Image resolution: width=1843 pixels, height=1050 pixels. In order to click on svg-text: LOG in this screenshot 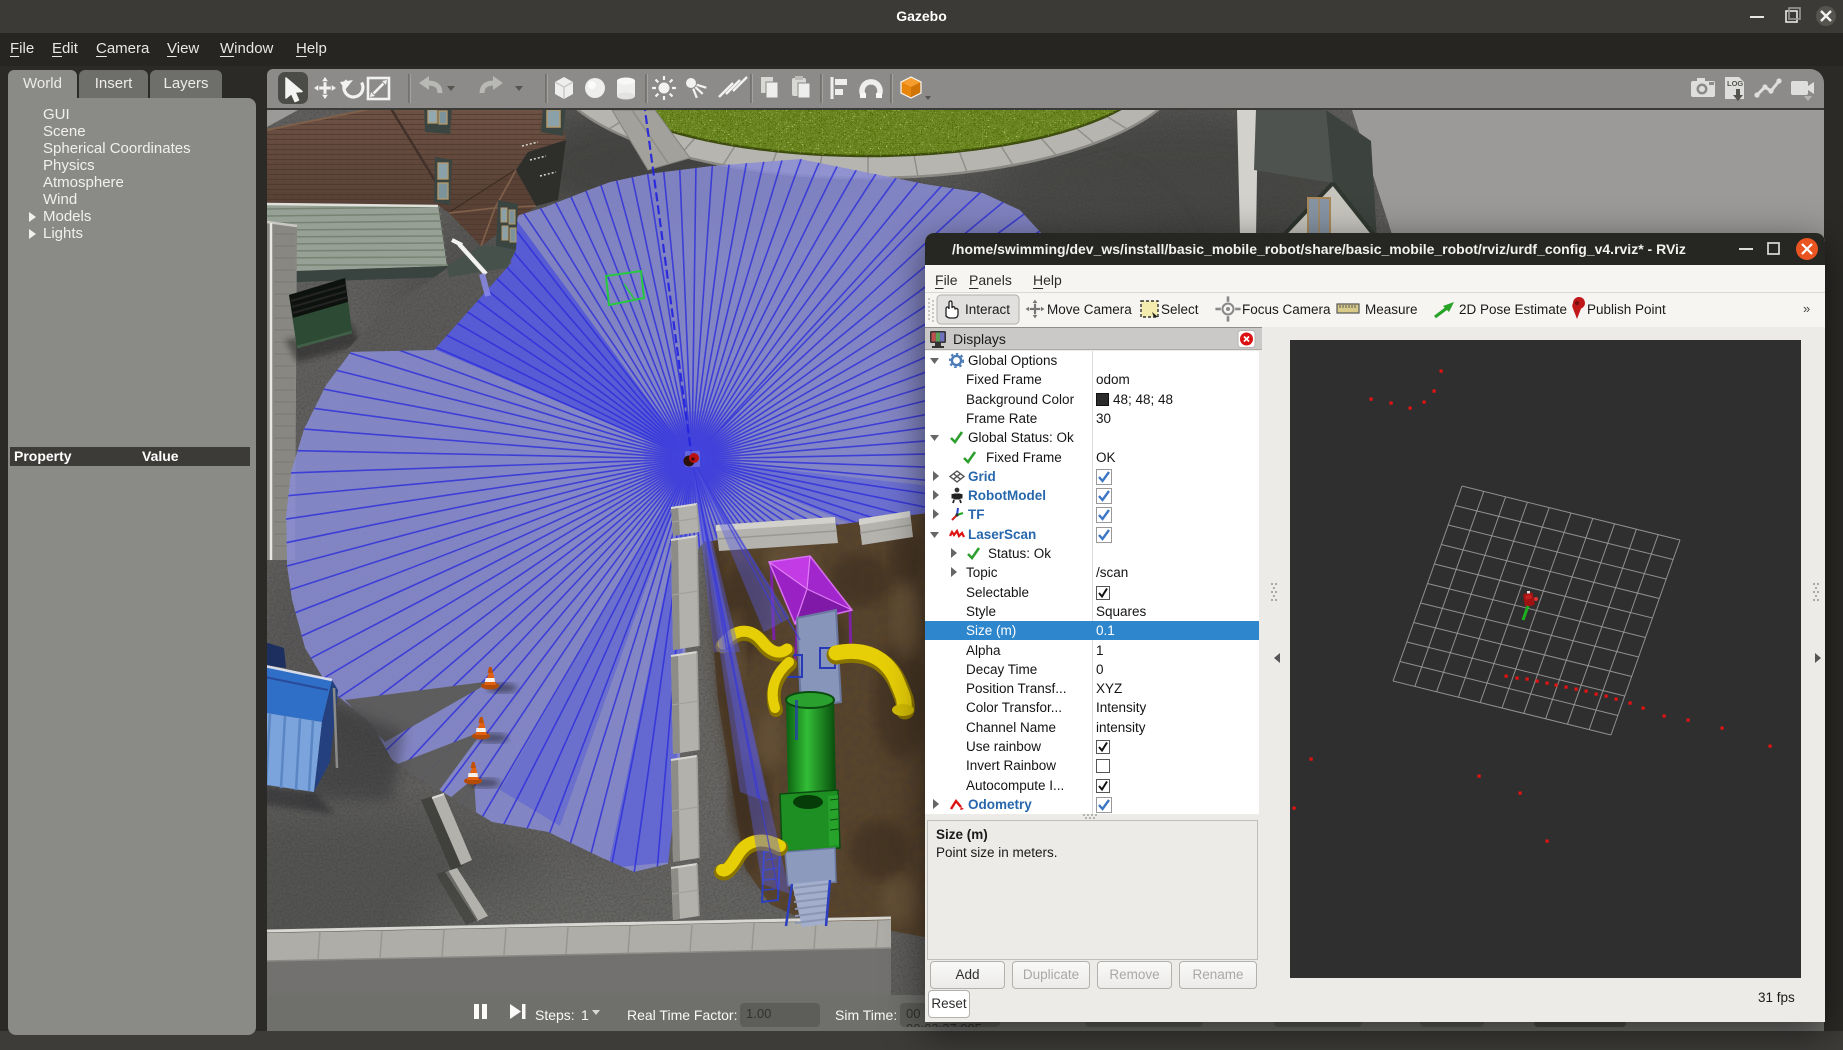, I will do `click(1735, 83)`.